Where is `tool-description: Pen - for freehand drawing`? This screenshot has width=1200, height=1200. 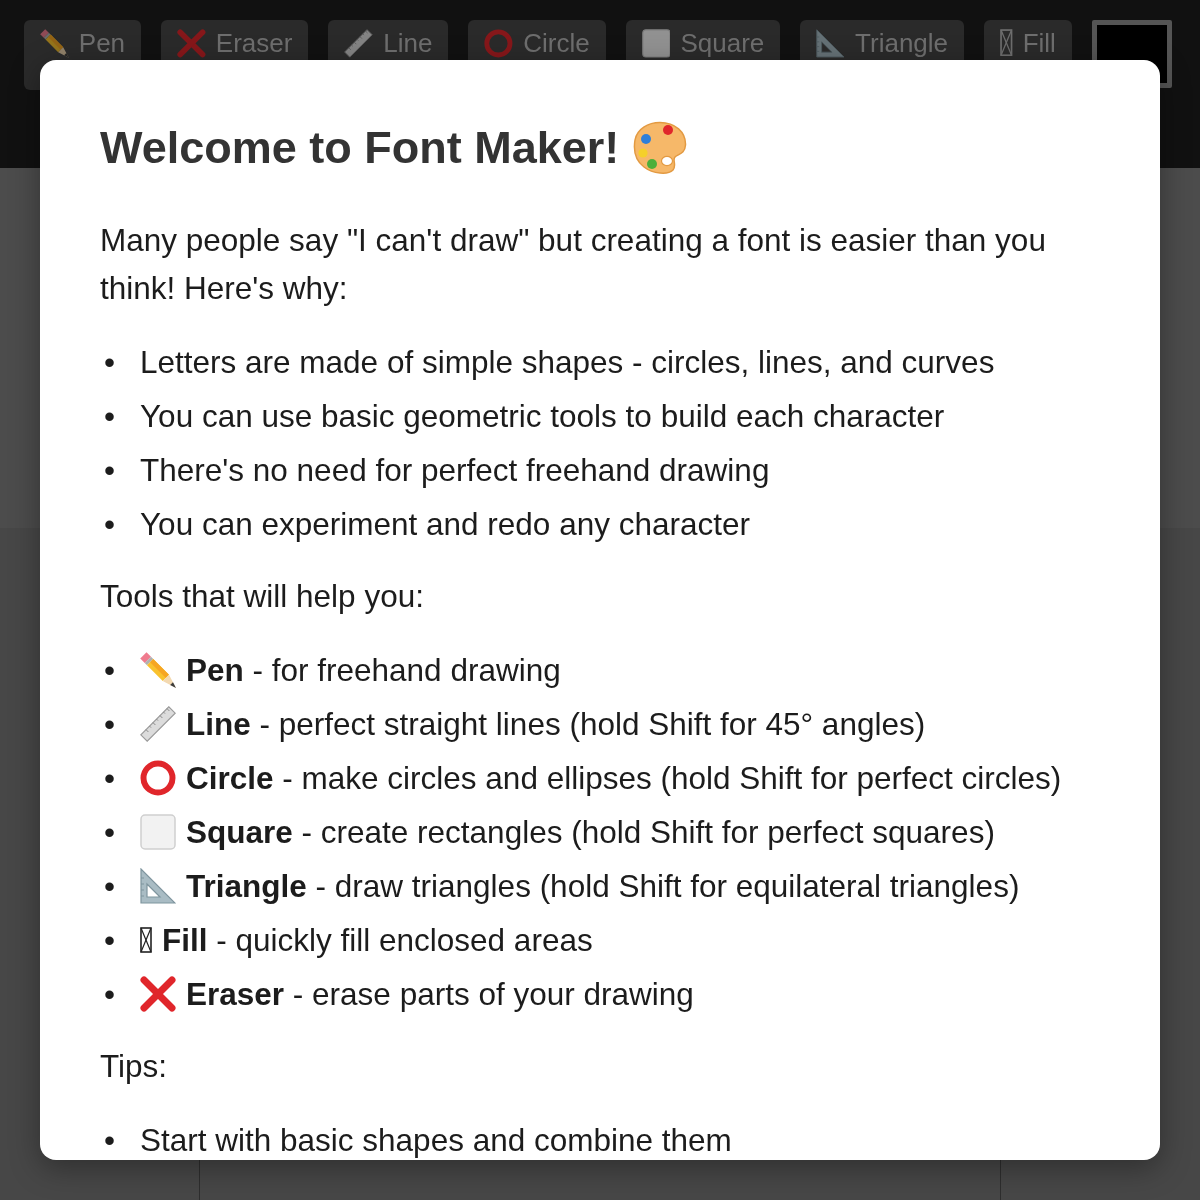
tool-description: Pen - for freehand drawing is located at coordinates (373, 670).